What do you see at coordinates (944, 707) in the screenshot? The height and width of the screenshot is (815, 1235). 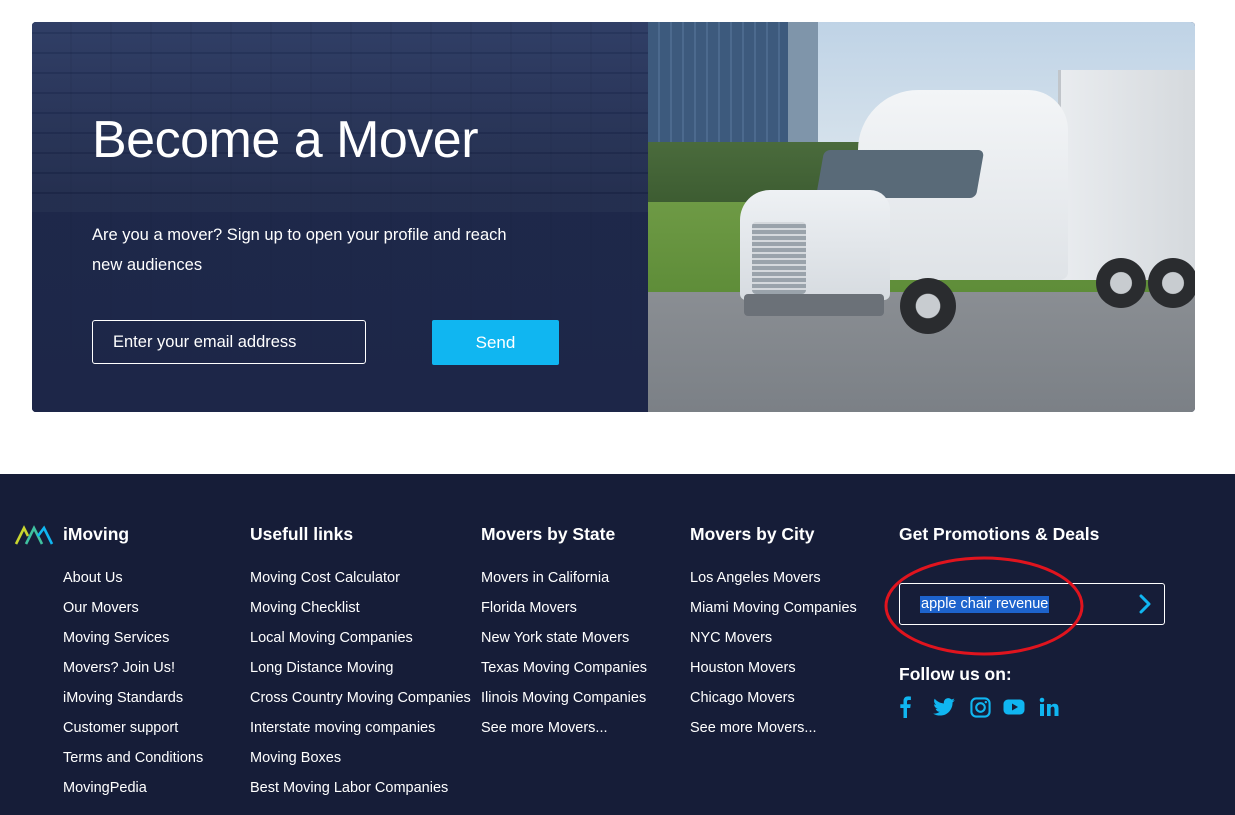 I see `twitter-icon` at bounding box center [944, 707].